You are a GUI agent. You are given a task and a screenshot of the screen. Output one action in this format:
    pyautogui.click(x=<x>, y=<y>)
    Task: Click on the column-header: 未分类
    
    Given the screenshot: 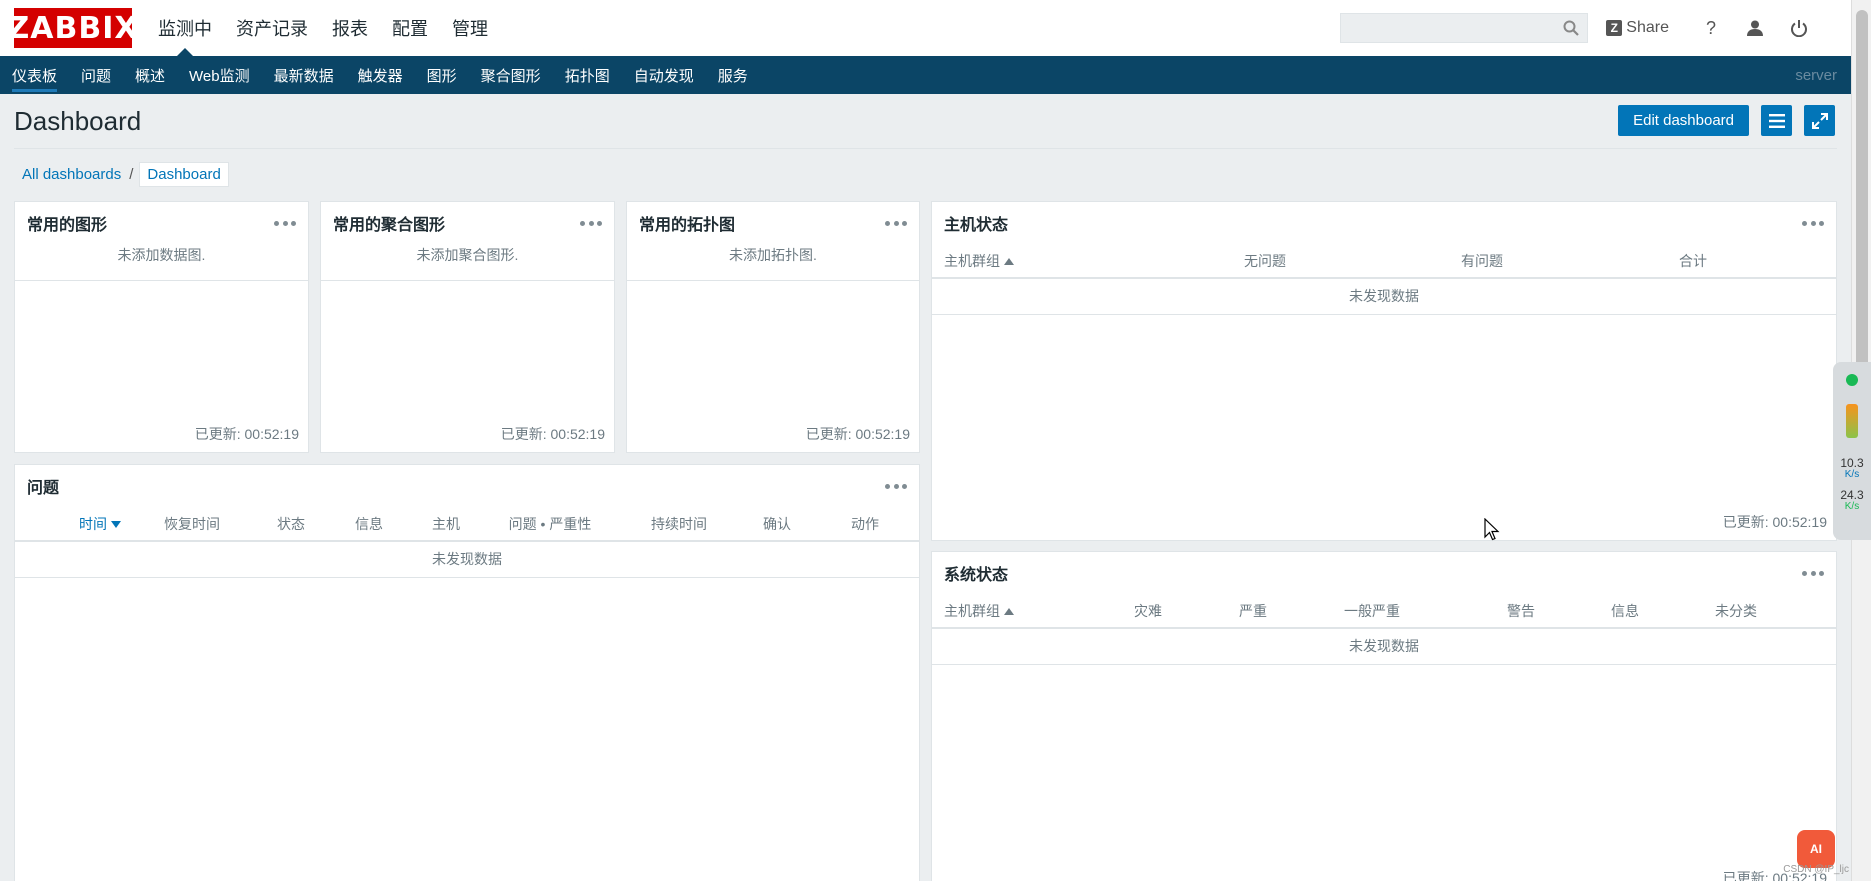 What is the action you would take?
    pyautogui.click(x=1769, y=611)
    